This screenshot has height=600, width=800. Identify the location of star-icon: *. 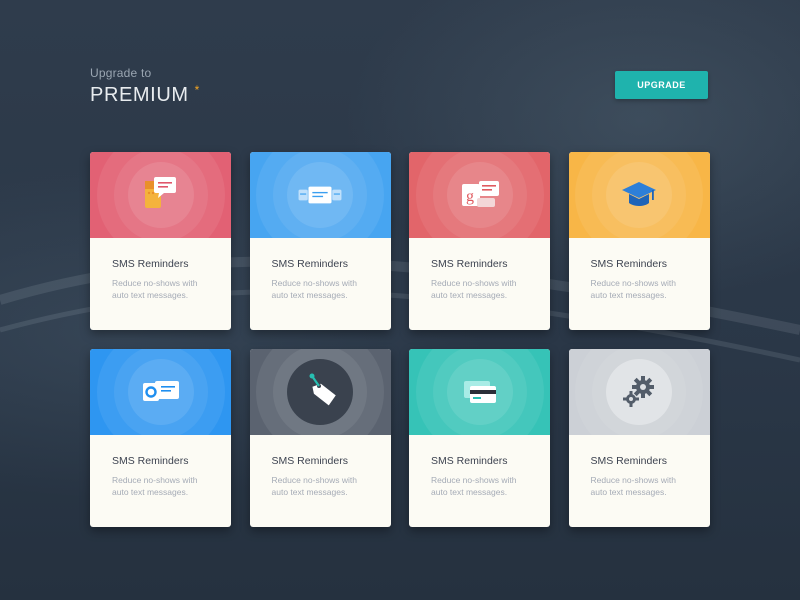
(197, 90).